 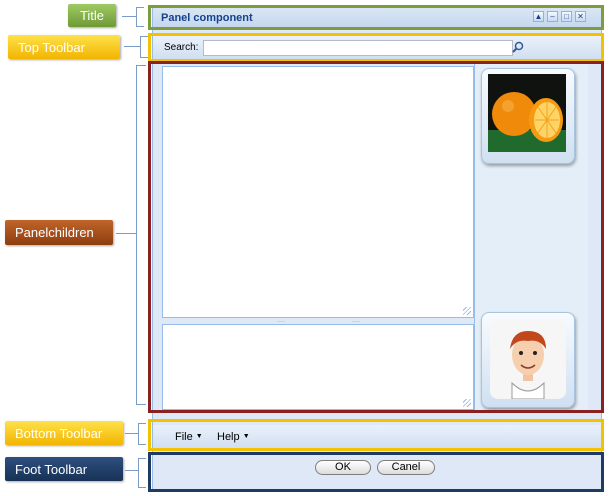 What do you see at coordinates (141, 235) in the screenshot?
I see `children-bracket` at bounding box center [141, 235].